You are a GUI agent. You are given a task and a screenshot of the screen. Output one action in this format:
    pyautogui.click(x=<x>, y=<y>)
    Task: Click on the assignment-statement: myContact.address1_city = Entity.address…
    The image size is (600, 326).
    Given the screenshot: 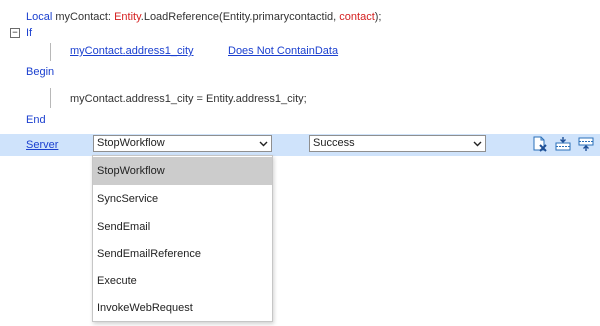 What is the action you would take?
    pyautogui.click(x=188, y=99)
    